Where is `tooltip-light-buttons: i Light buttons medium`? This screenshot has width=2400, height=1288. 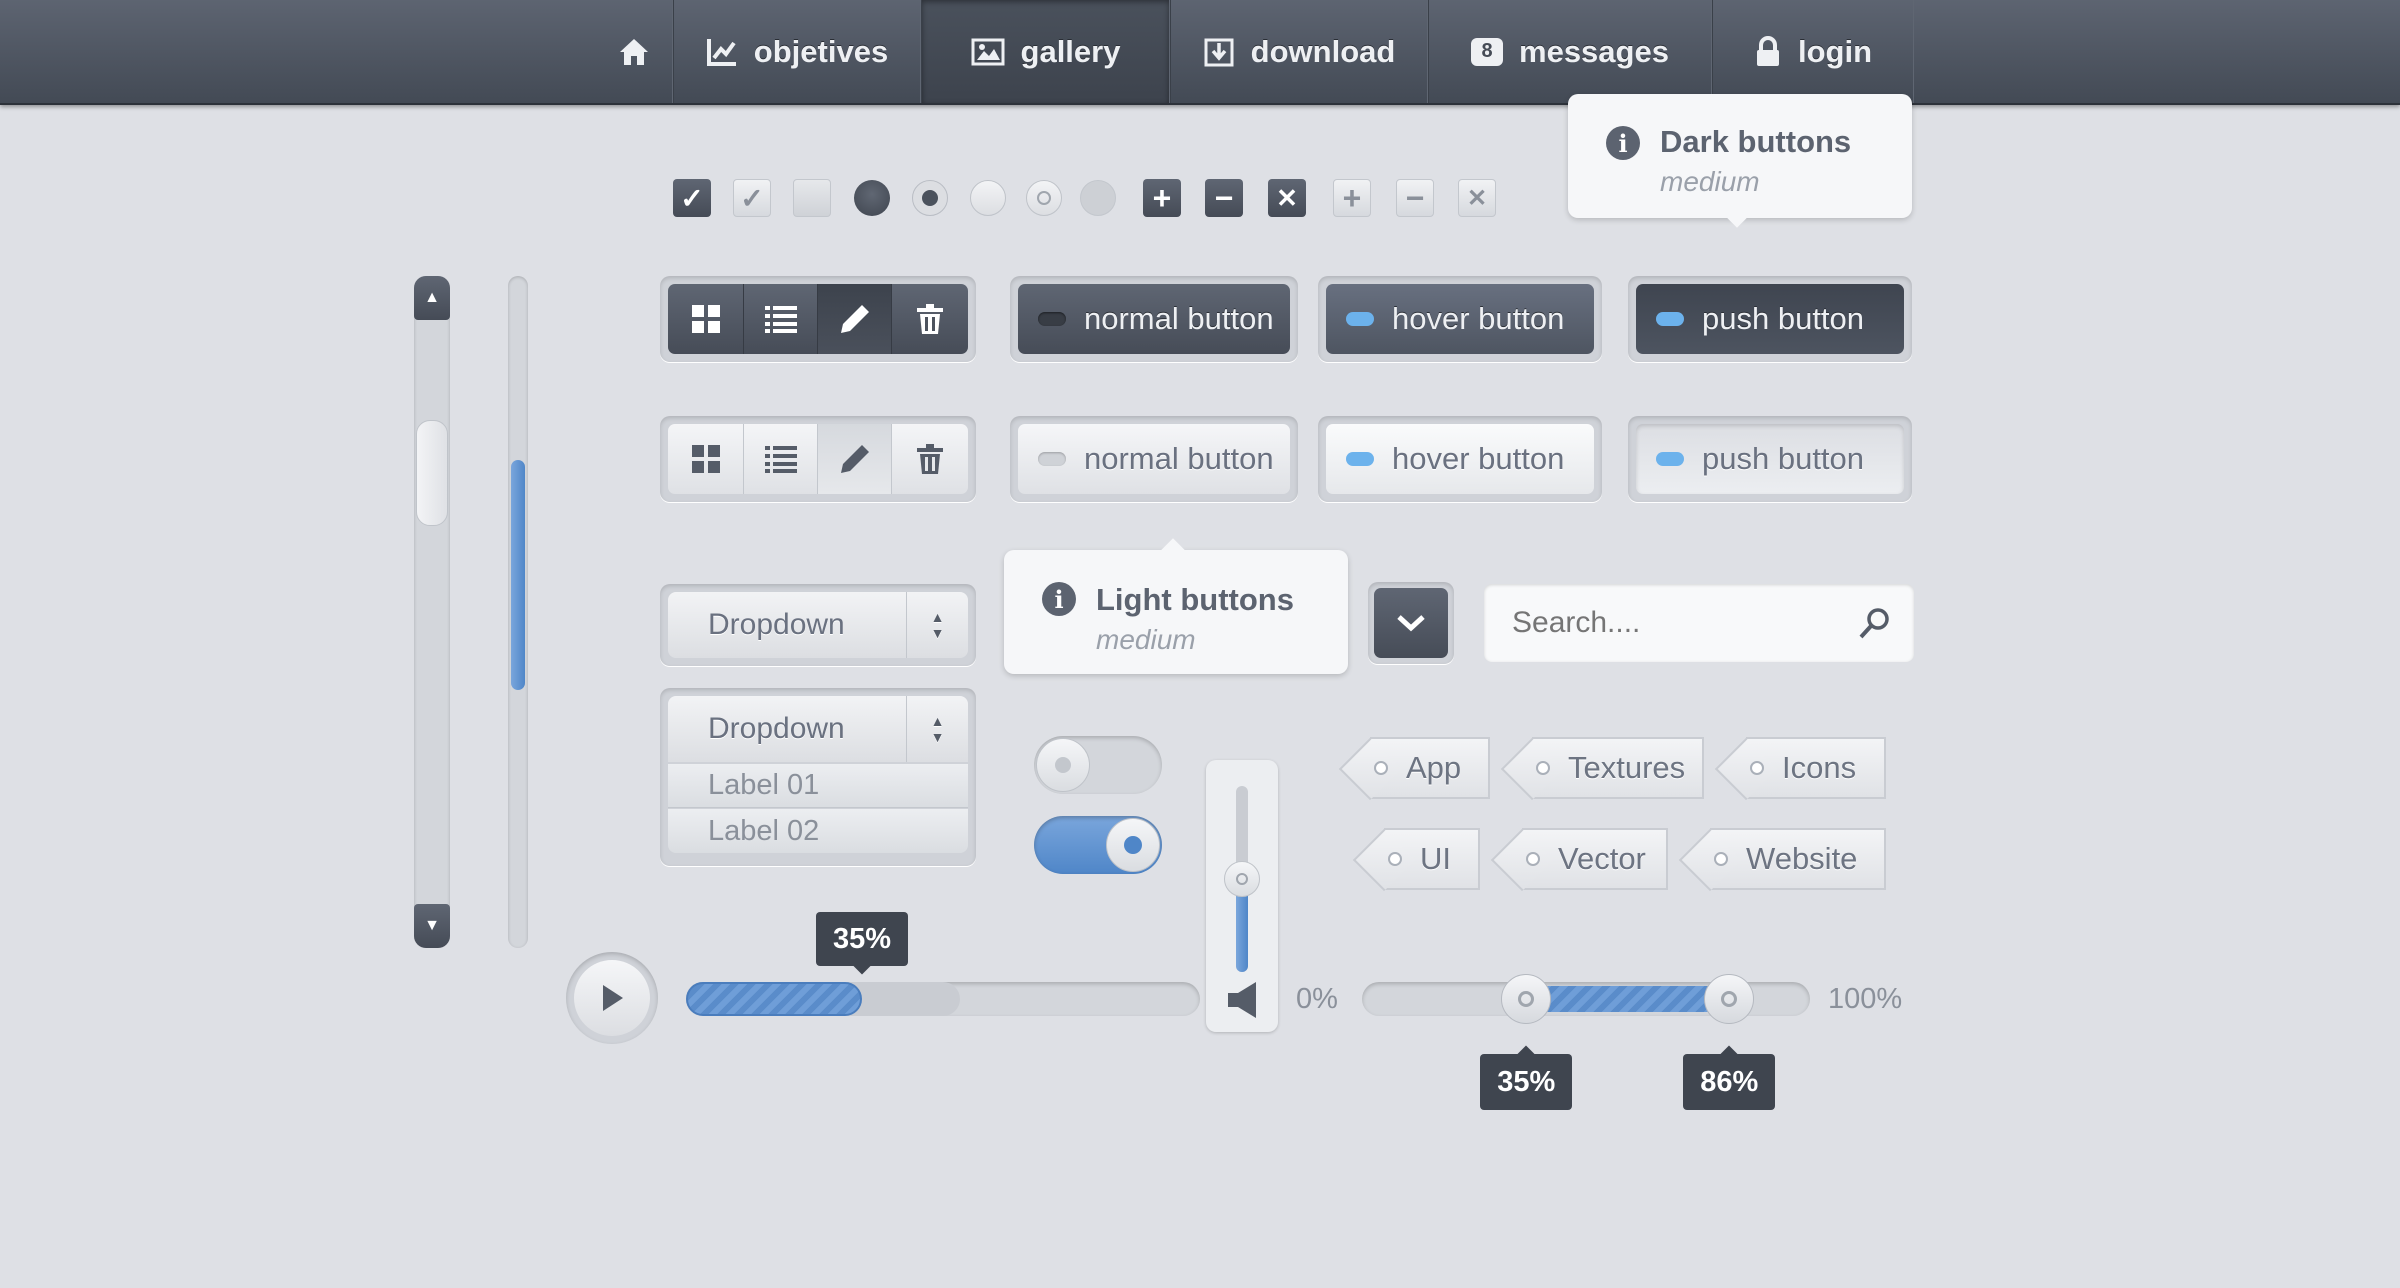
tooltip-light-buttons: i Light buttons medium is located at coordinates (1176, 606).